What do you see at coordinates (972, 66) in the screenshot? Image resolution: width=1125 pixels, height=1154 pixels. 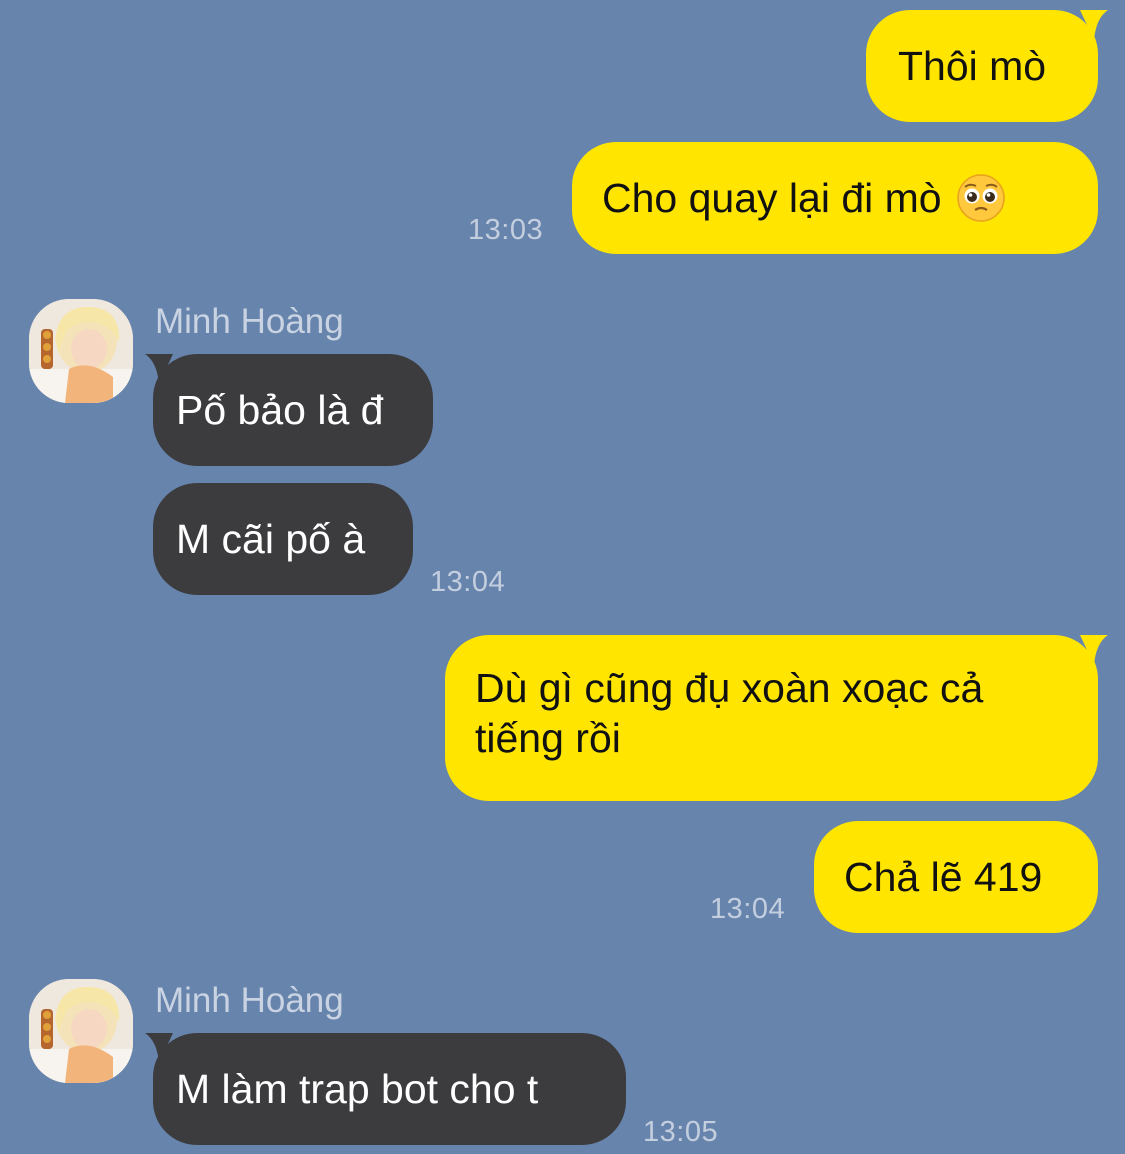 I see `message-text: Thôi mò` at bounding box center [972, 66].